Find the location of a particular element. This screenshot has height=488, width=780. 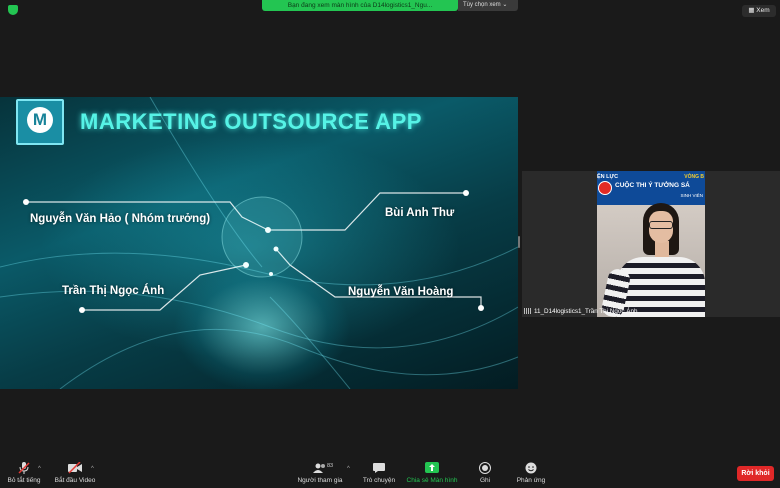

participants-button: 83 Người tham gia is located at coordinates (320, 473).